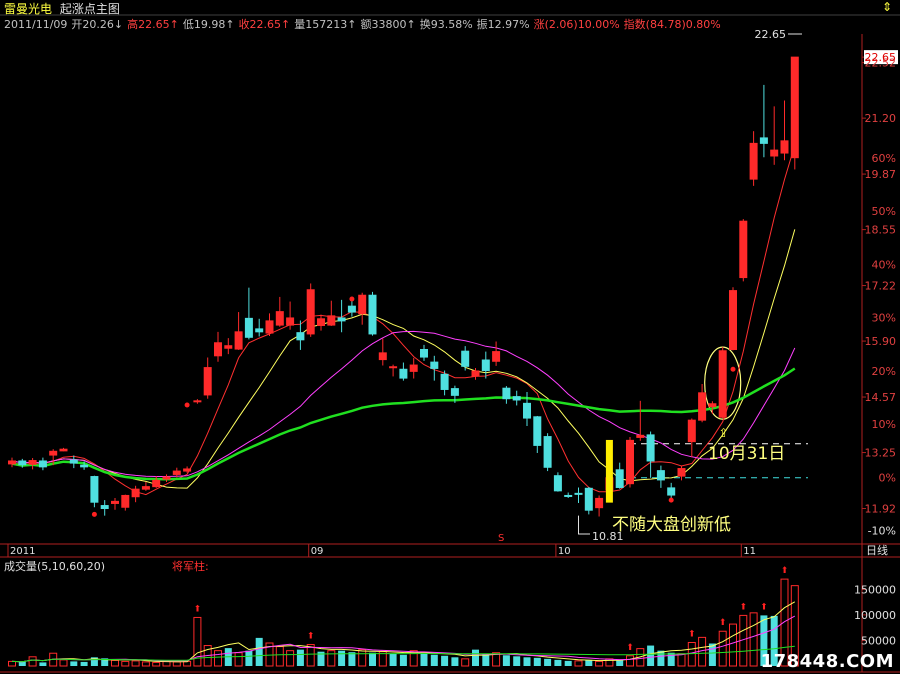  What do you see at coordinates (503, 24) in the screenshot?
I see `quote-item: 振12.97%` at bounding box center [503, 24].